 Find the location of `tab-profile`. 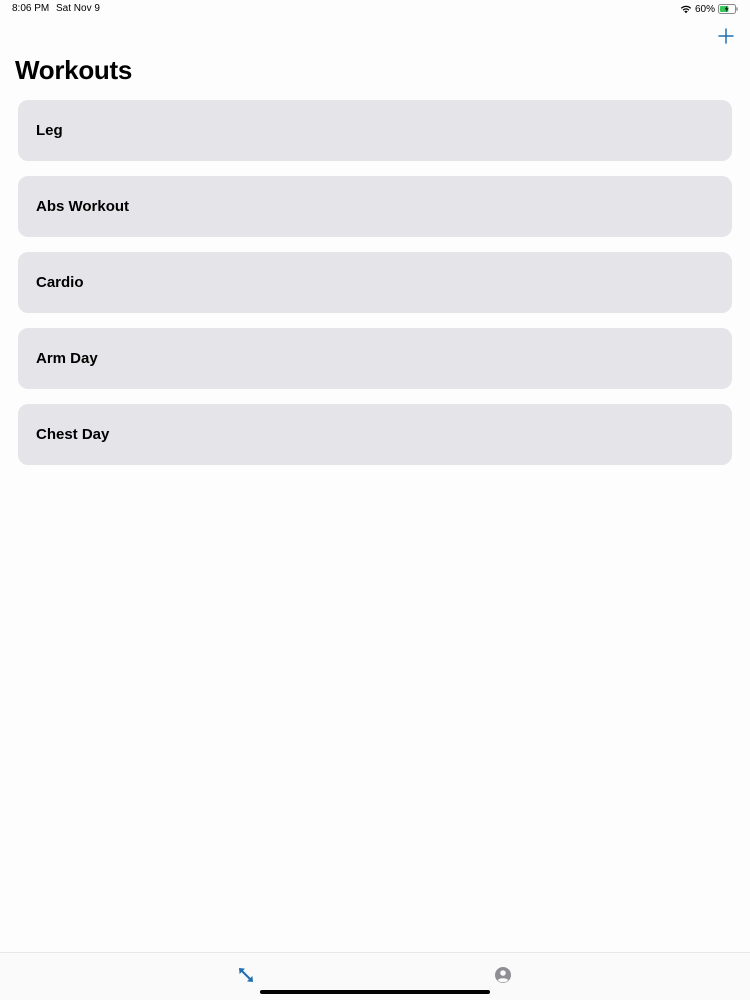

tab-profile is located at coordinates (503, 975).